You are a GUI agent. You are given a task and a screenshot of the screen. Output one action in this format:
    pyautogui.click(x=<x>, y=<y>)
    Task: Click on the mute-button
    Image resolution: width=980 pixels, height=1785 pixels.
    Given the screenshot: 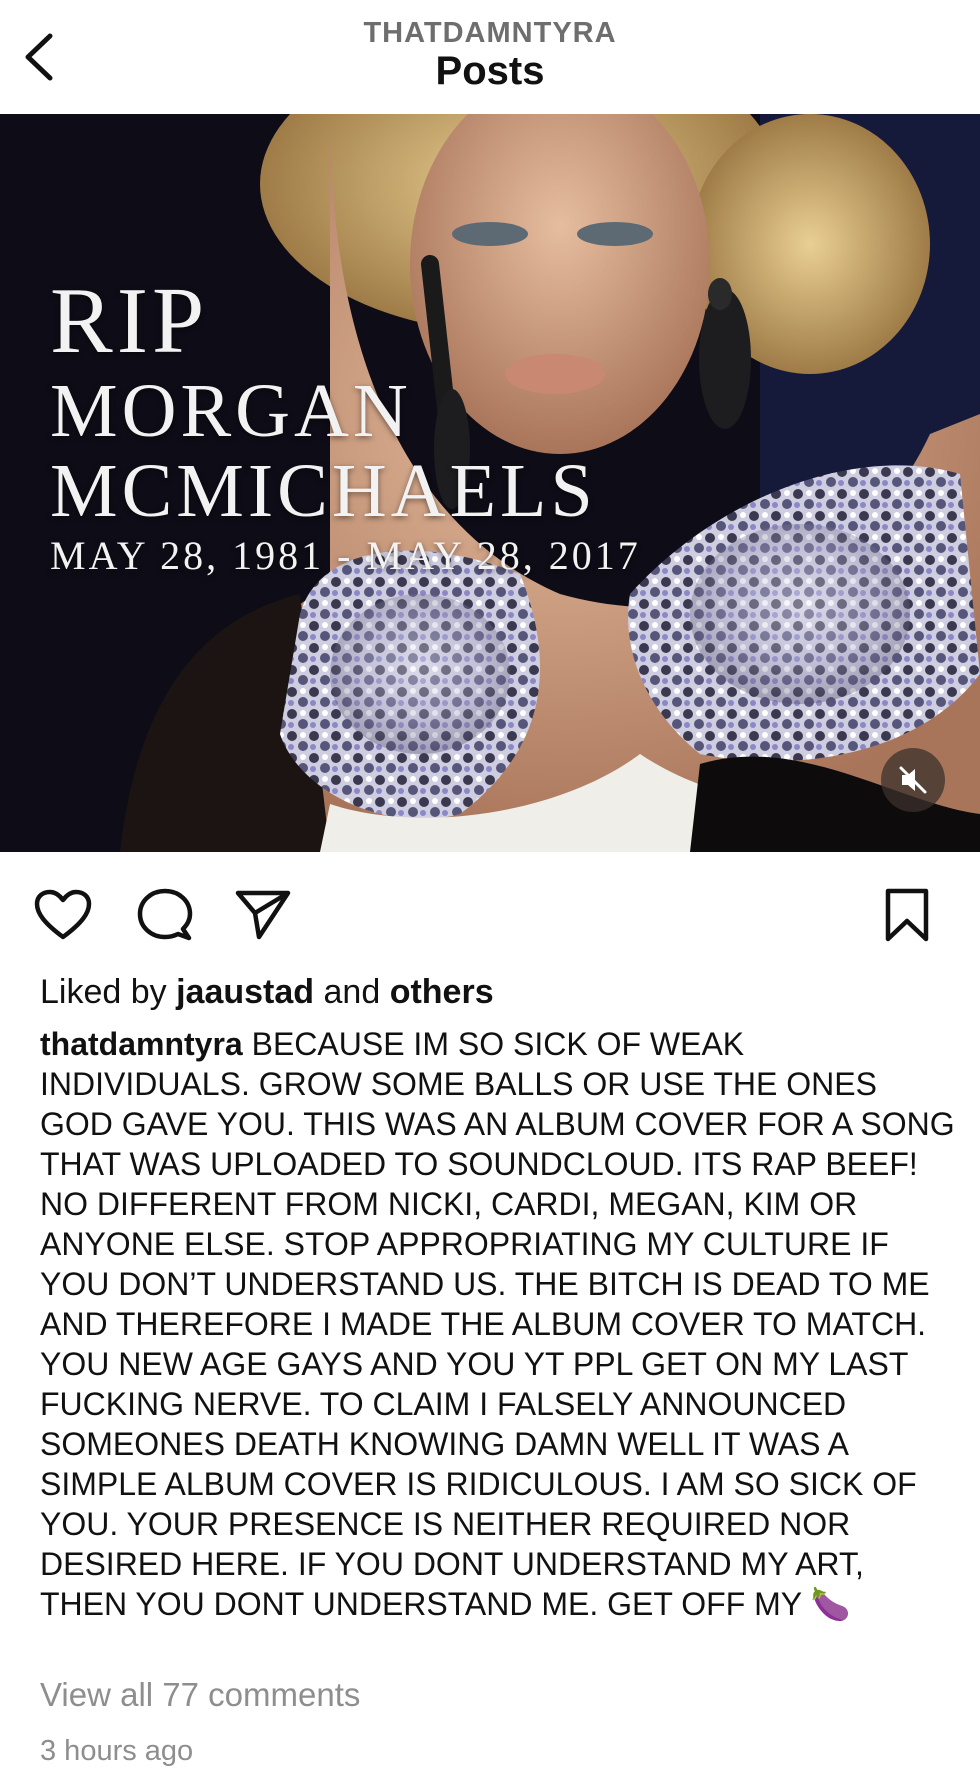 What is the action you would take?
    pyautogui.click(x=913, y=780)
    